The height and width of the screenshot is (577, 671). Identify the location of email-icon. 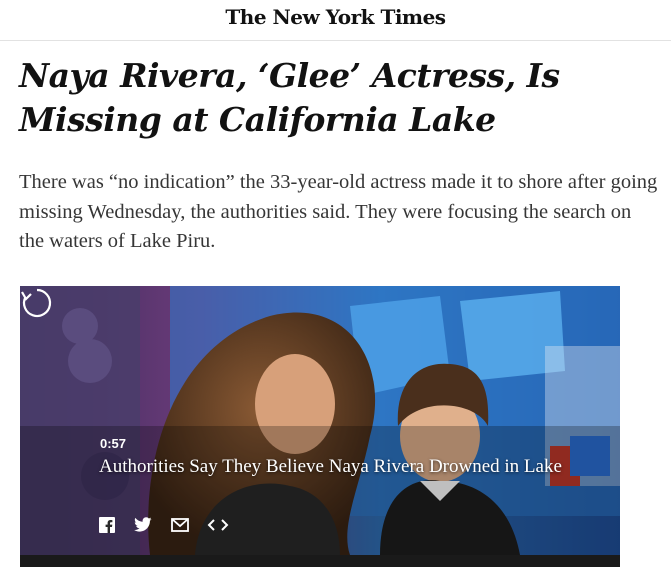
(180, 526).